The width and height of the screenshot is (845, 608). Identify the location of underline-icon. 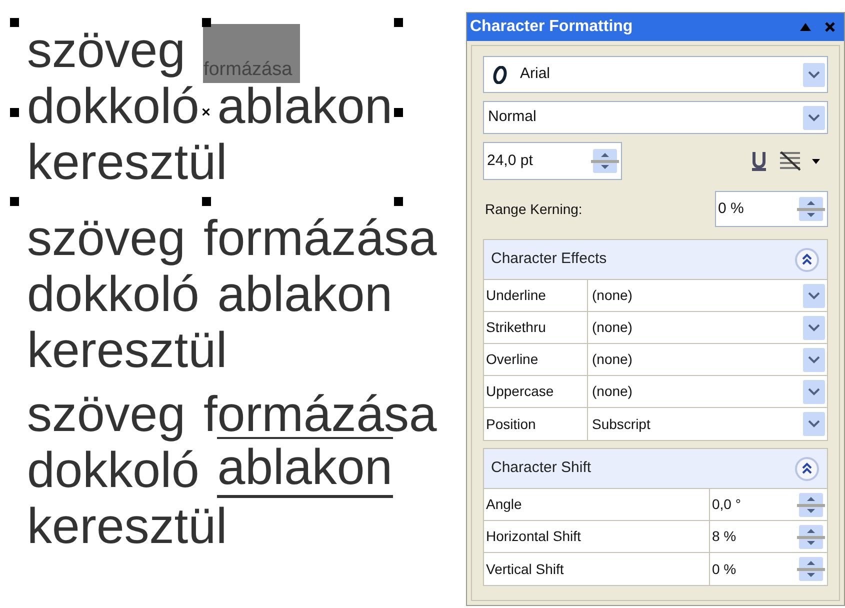
(759, 161).